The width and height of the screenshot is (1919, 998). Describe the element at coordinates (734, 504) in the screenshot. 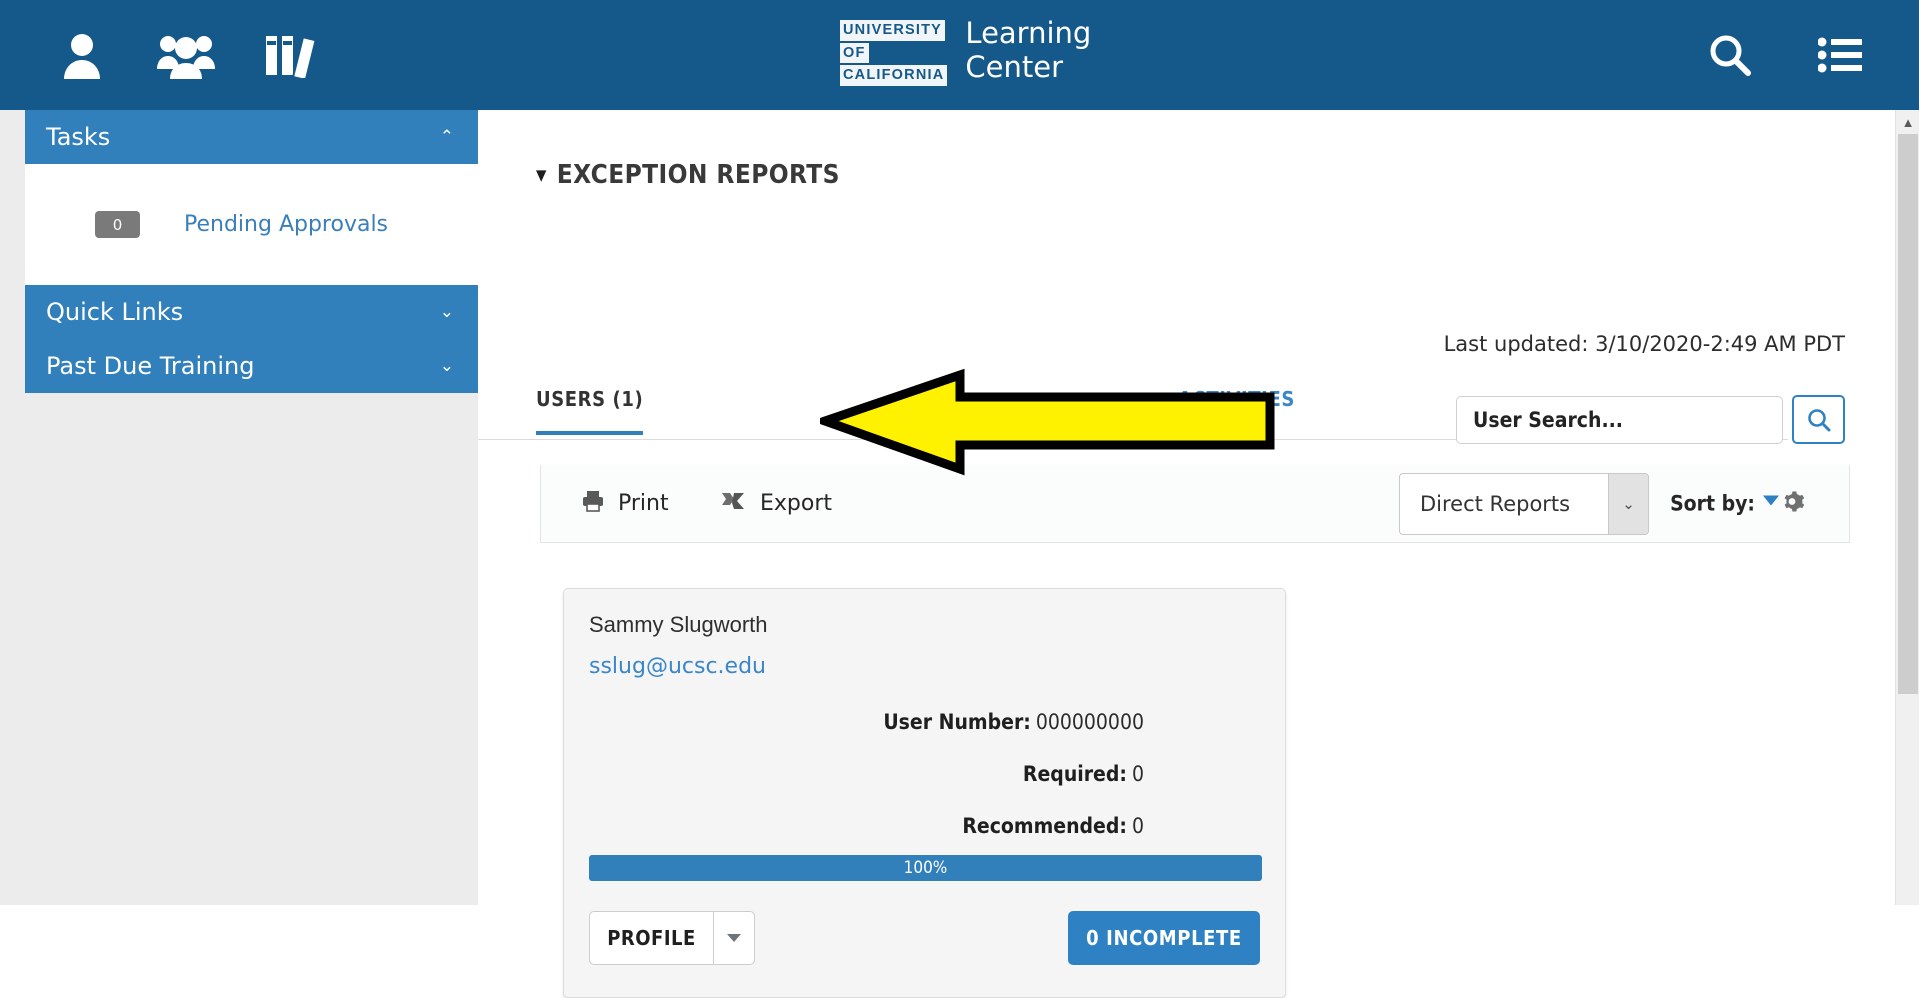

I see `excel-export-icon` at that location.